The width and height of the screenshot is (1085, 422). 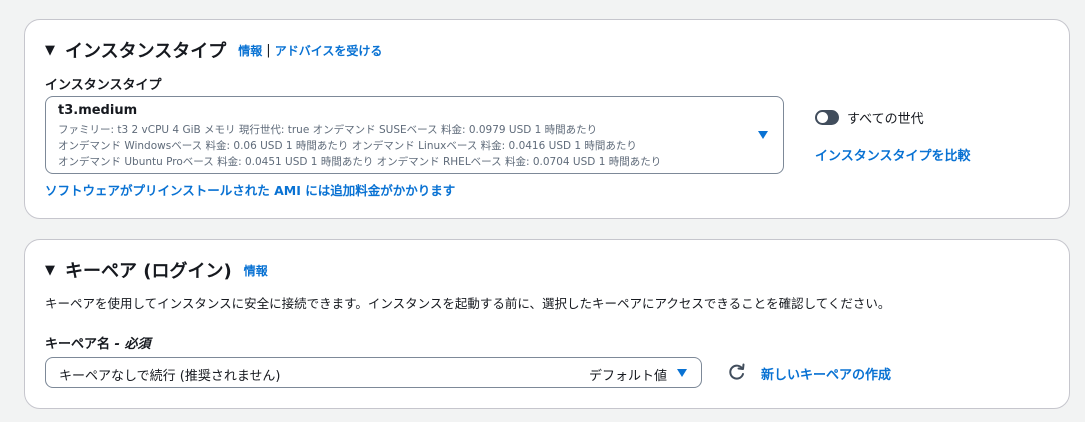 What do you see at coordinates (250, 50) in the screenshot?
I see `instance-type-info-link: 情報` at bounding box center [250, 50].